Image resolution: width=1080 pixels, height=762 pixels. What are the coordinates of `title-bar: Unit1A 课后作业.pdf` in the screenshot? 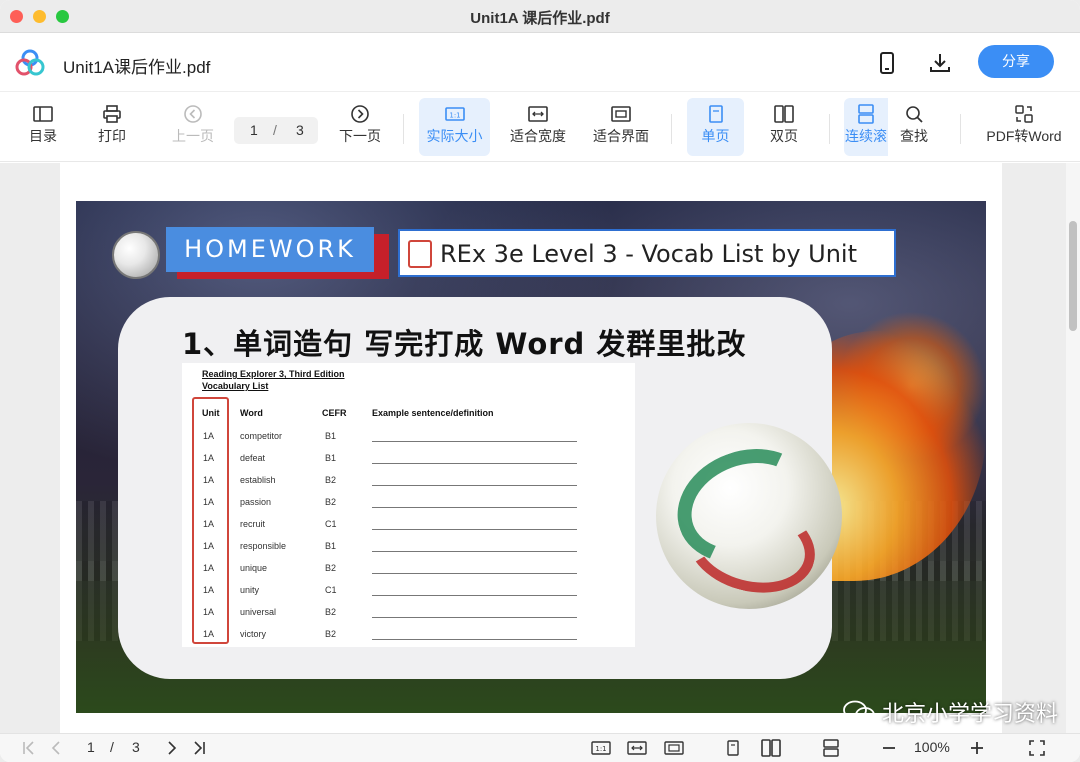 It's located at (540, 16).